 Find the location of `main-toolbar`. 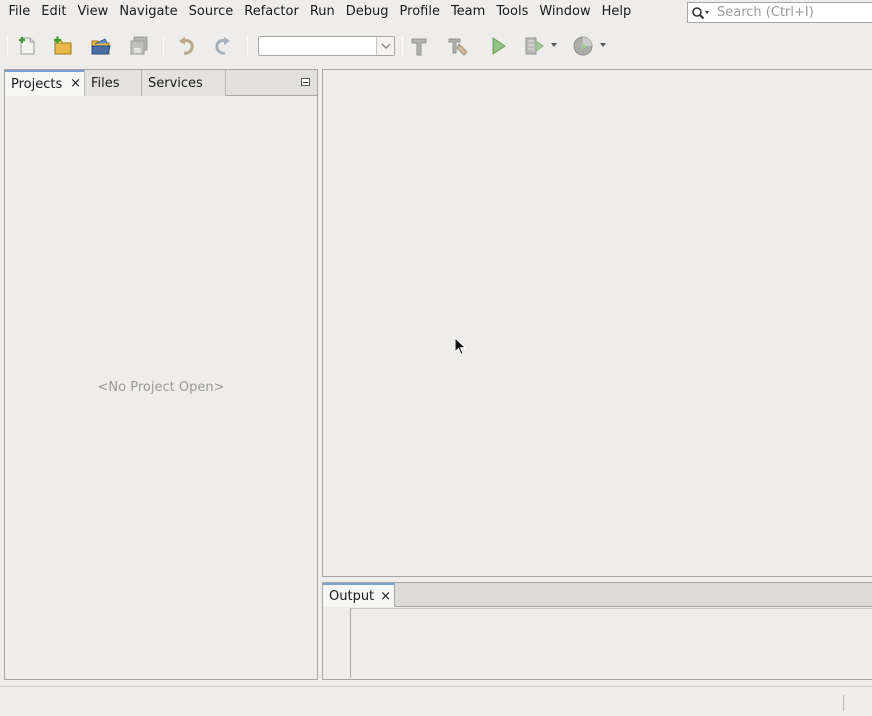

main-toolbar is located at coordinates (436, 46).